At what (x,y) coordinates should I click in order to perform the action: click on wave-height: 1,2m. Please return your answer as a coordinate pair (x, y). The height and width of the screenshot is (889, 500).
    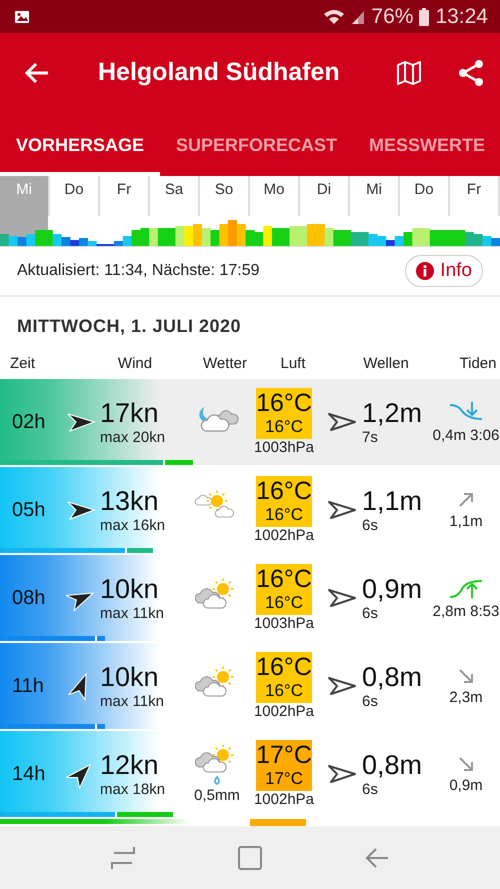
    Looking at the image, I should click on (392, 413).